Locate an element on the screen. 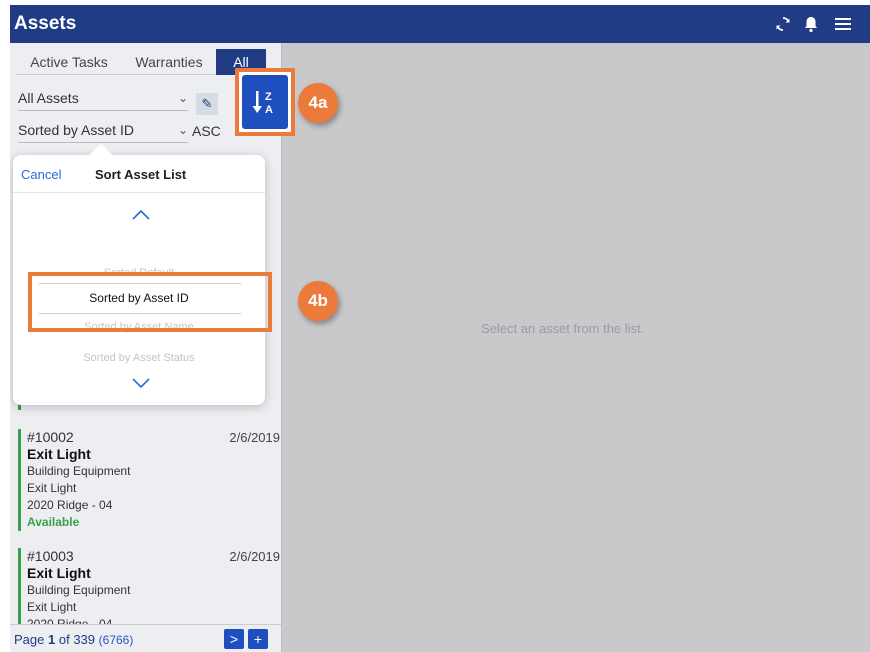 This screenshot has height=652, width=870. tab-warranties: Warranties is located at coordinates (169, 62).